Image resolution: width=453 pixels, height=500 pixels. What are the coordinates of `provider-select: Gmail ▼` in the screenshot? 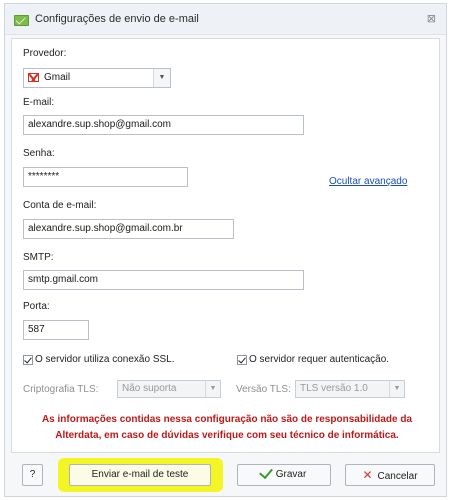 It's located at (97, 78).